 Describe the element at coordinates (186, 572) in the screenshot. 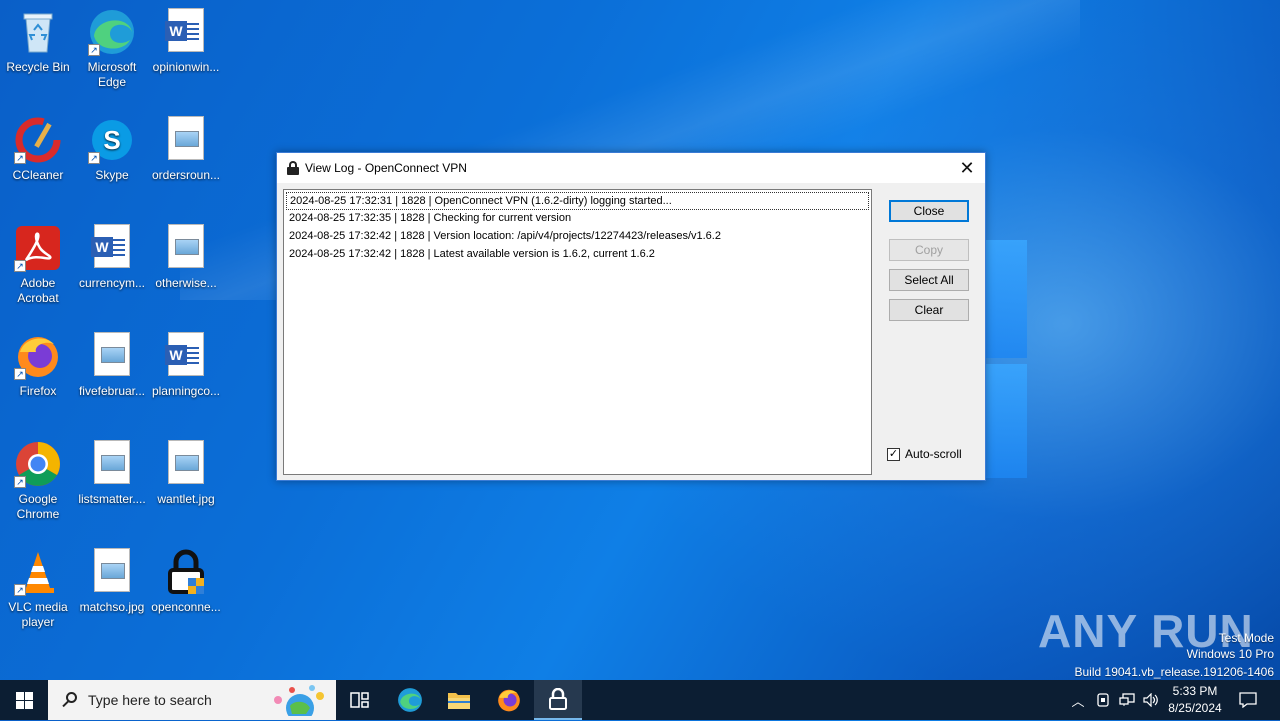

I see `lock-installer-icon` at that location.